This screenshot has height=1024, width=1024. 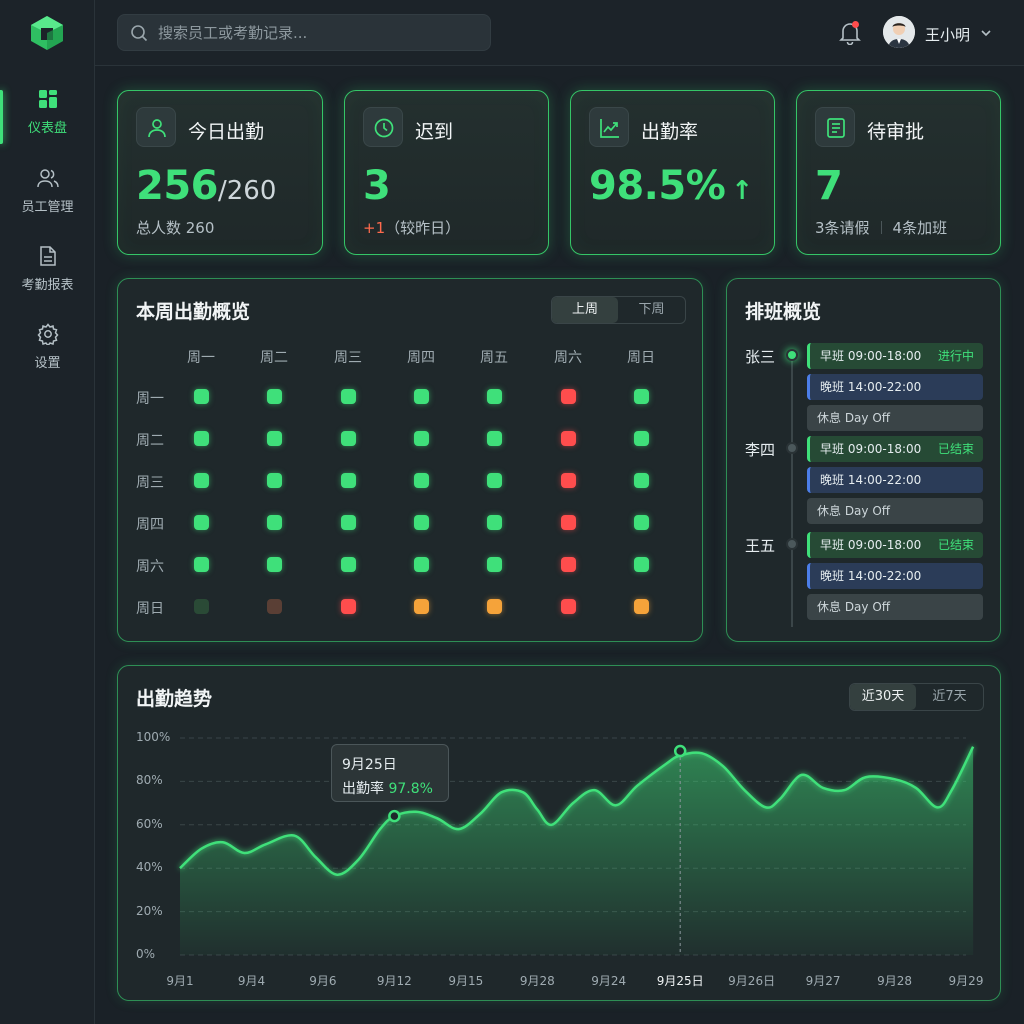 I want to click on prev-week-button: 上周, so click(x=585, y=310).